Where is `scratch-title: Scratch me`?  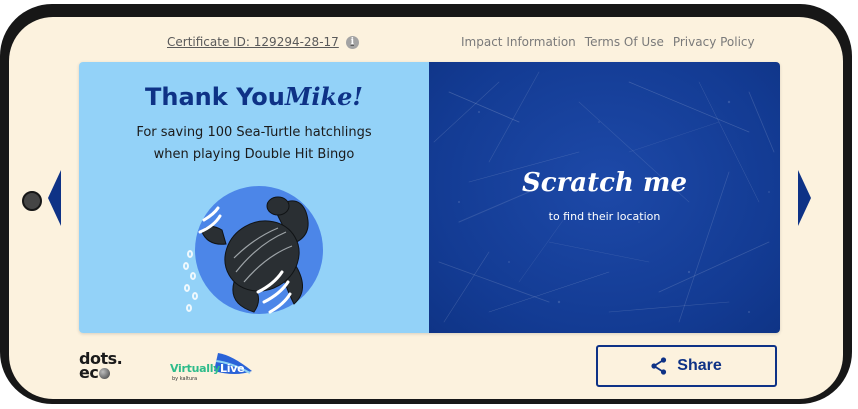 scratch-title: Scratch me is located at coordinates (604, 183).